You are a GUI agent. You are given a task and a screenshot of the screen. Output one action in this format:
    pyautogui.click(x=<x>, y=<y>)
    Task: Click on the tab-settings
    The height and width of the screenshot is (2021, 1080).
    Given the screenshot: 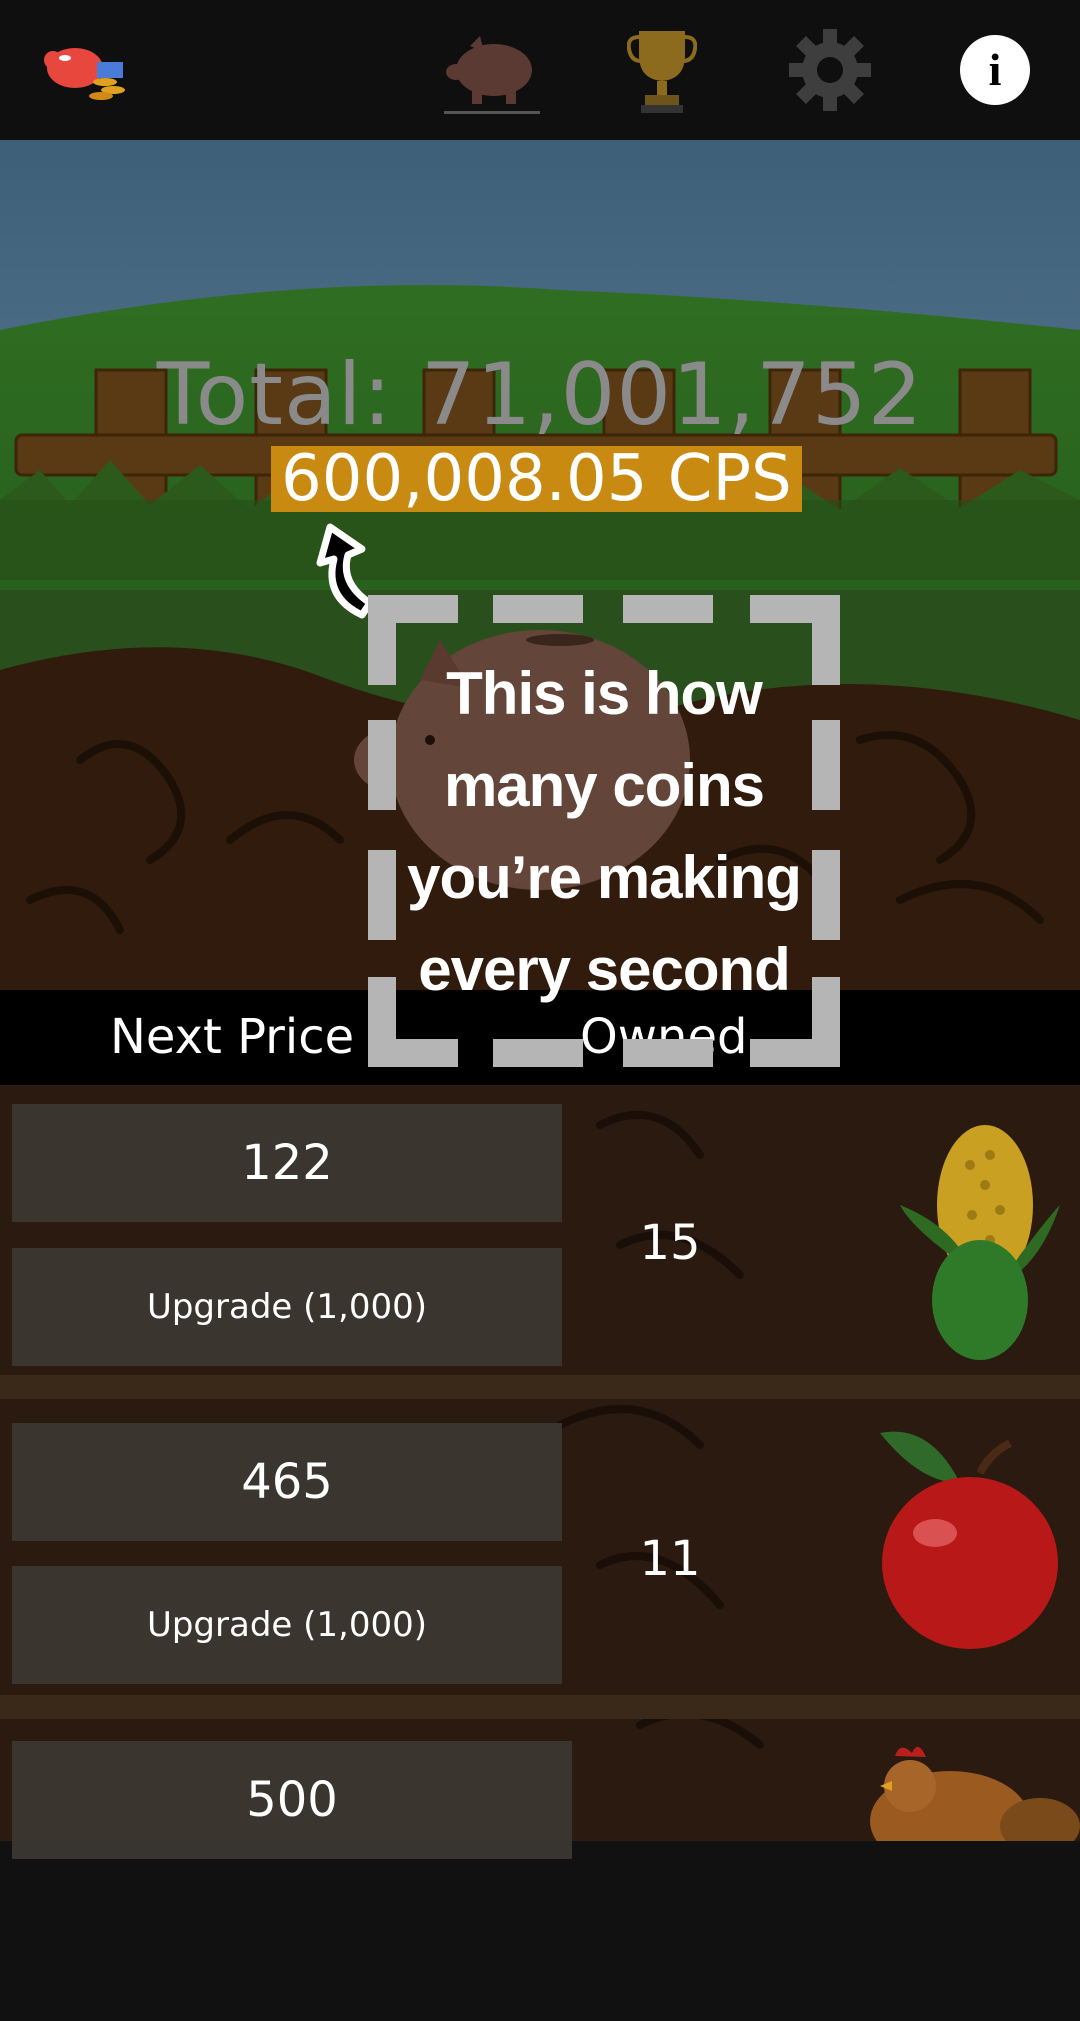 What is the action you would take?
    pyautogui.click(x=830, y=70)
    